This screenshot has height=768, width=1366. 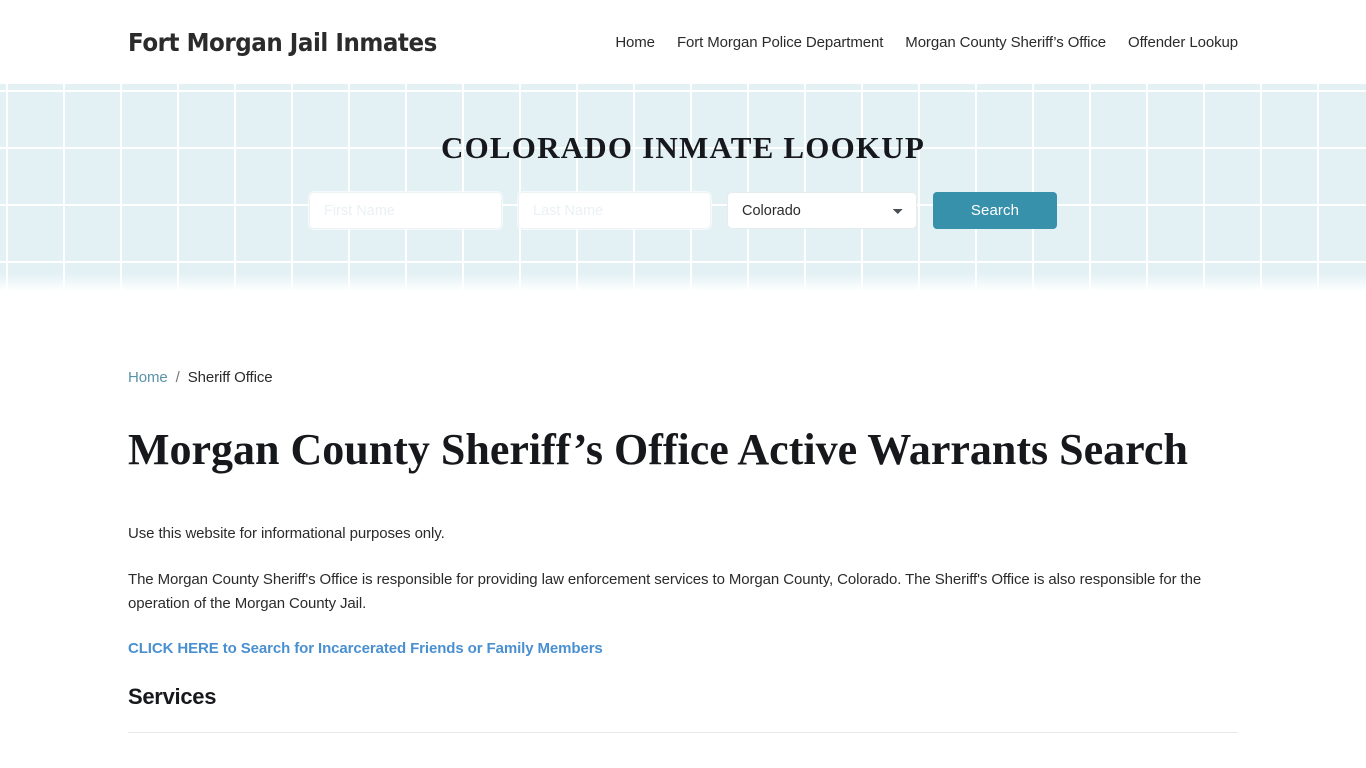 What do you see at coordinates (780, 42) in the screenshot?
I see `nav-item-fort-morgan-police-department: Fort Morgan Police Department` at bounding box center [780, 42].